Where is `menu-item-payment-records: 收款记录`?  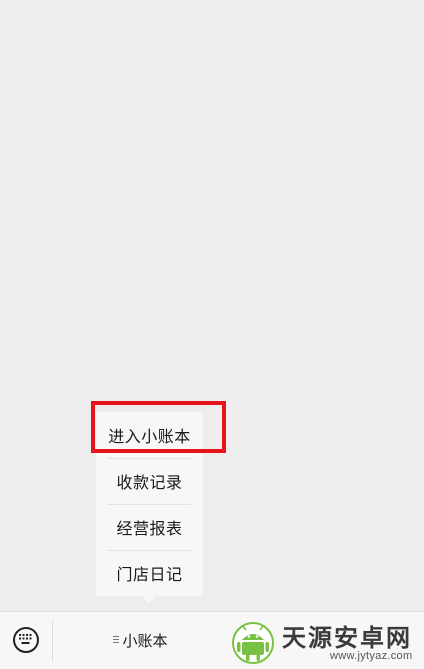
menu-item-payment-records: 收款记录 is located at coordinates (149, 481).